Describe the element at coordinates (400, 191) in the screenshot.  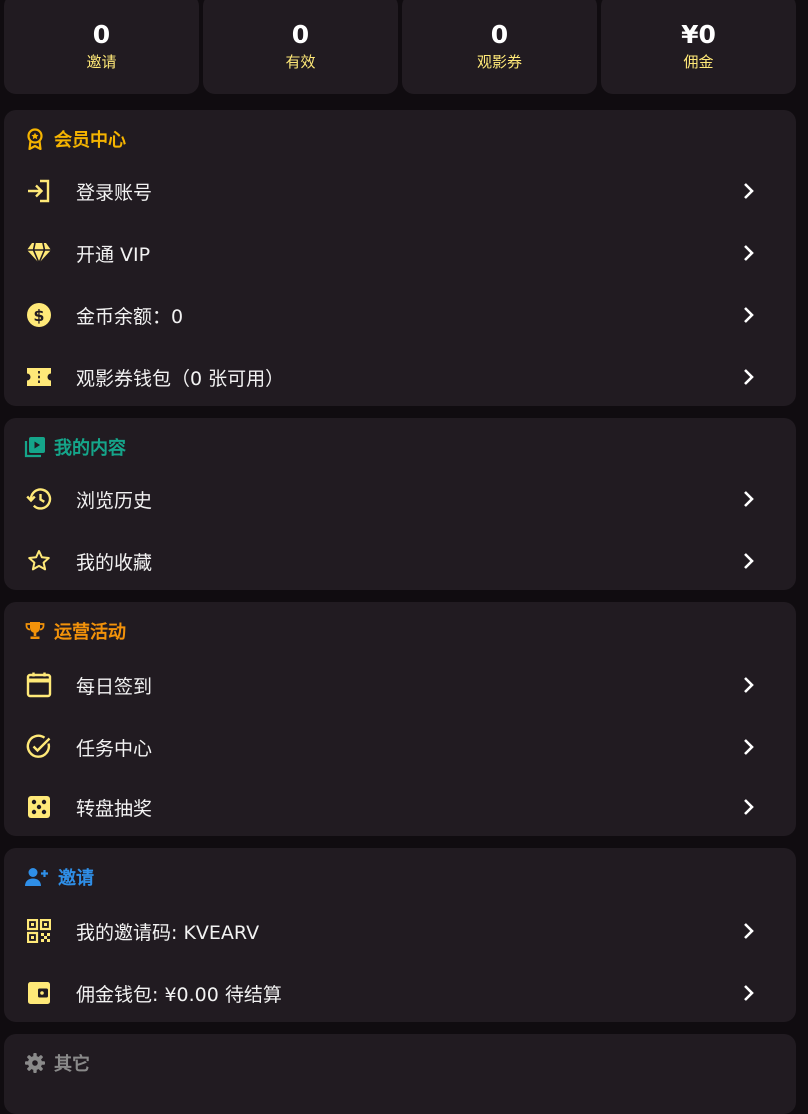
I see `login-row: 登录账号` at that location.